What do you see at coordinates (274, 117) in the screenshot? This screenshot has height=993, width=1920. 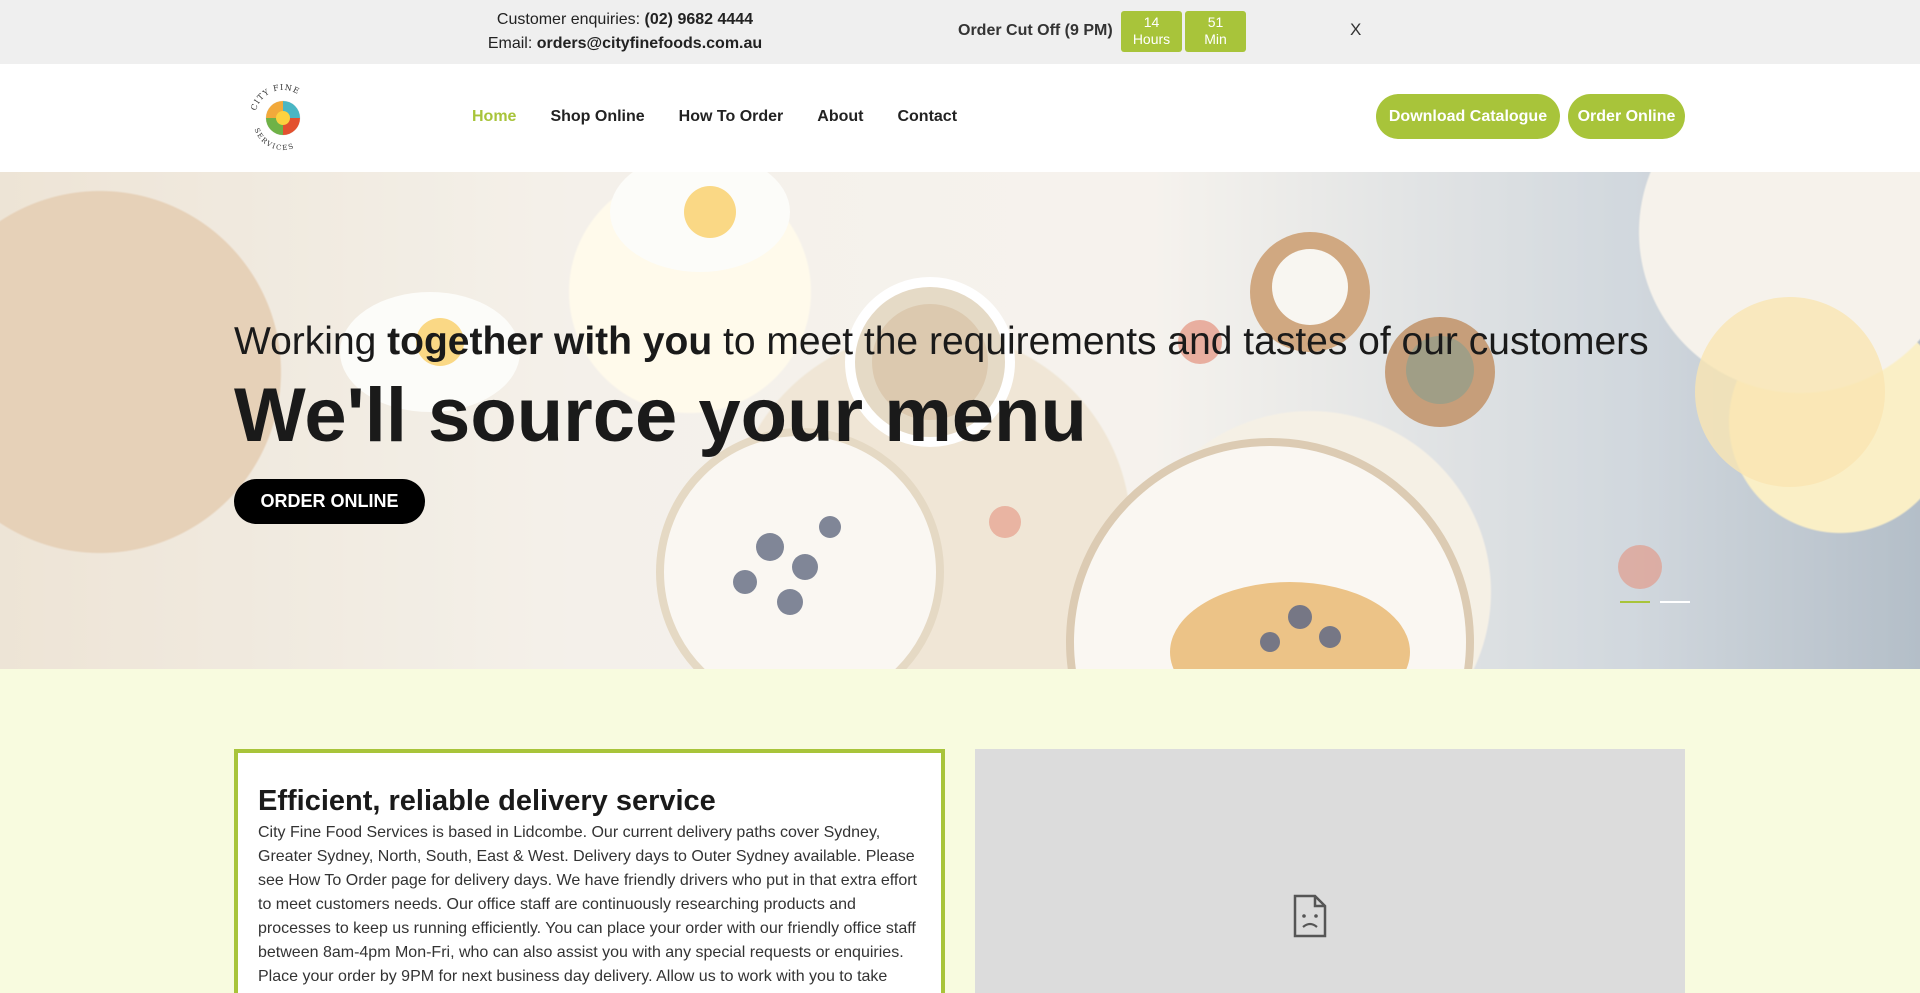 I see `logo-emblem-icon: CITY FINE SERVICES` at bounding box center [274, 117].